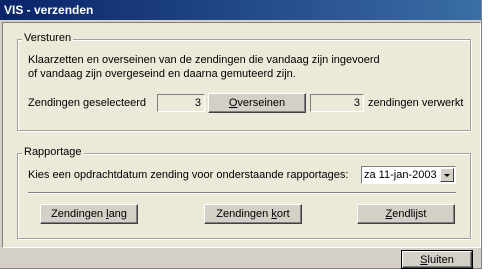  I want to click on sluiten-label-rest: luiten, so click(440, 260).